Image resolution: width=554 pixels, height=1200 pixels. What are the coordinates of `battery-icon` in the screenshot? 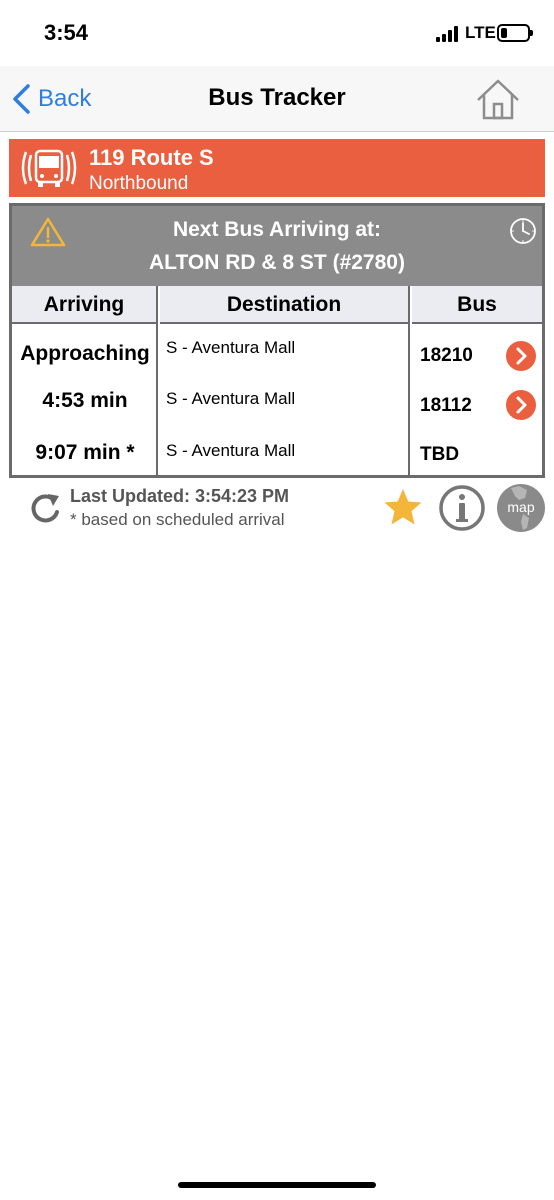 It's located at (515, 33).